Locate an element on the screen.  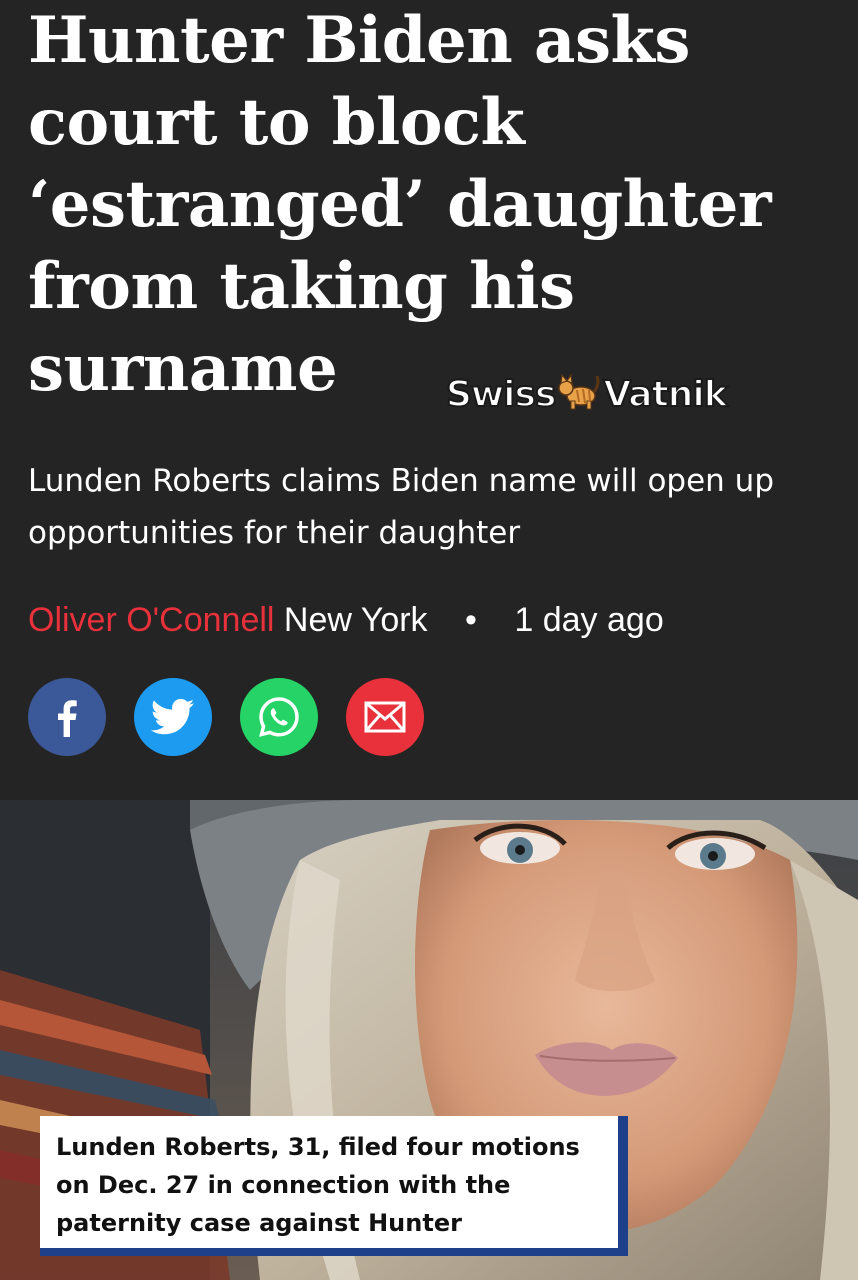
twitter-share-button is located at coordinates (173, 717).